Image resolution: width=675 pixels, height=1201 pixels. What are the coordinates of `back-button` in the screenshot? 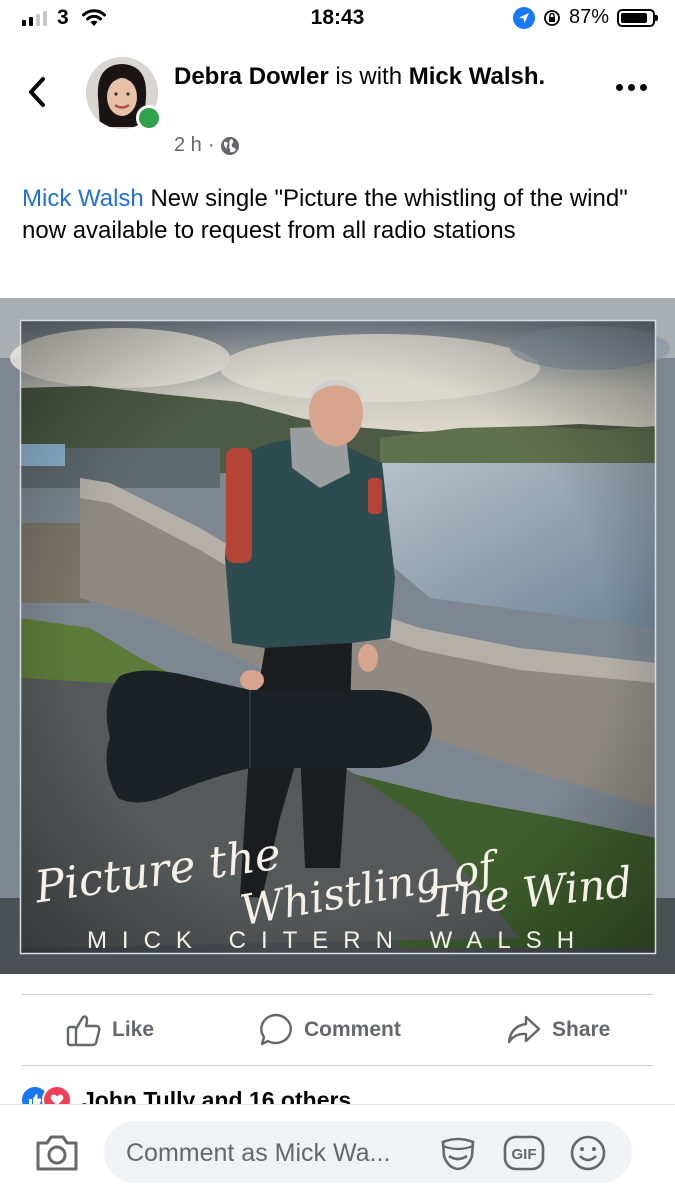 It's located at (44, 92).